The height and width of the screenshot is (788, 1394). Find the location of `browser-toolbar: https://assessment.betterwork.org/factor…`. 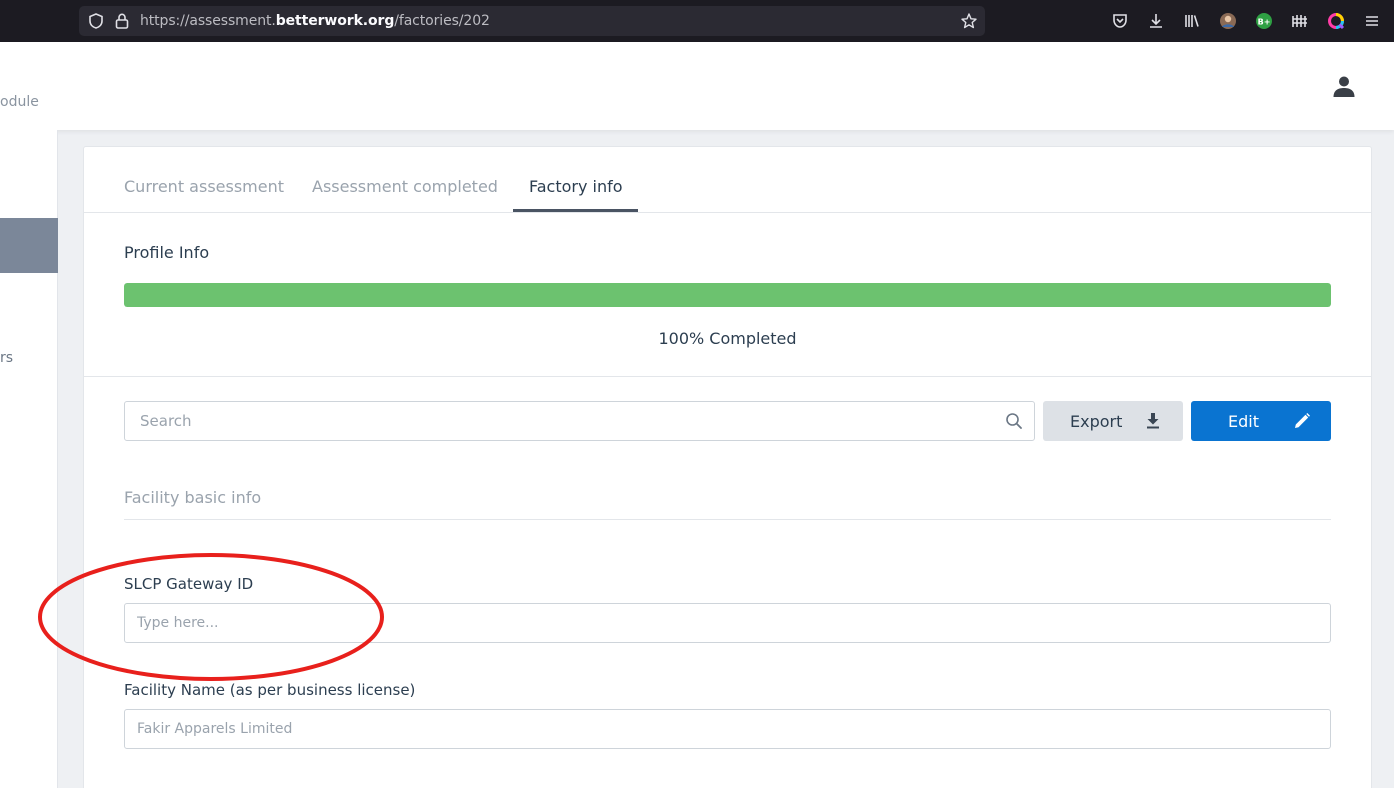

browser-toolbar: https://assessment.betterwork.org/factor… is located at coordinates (697, 21).